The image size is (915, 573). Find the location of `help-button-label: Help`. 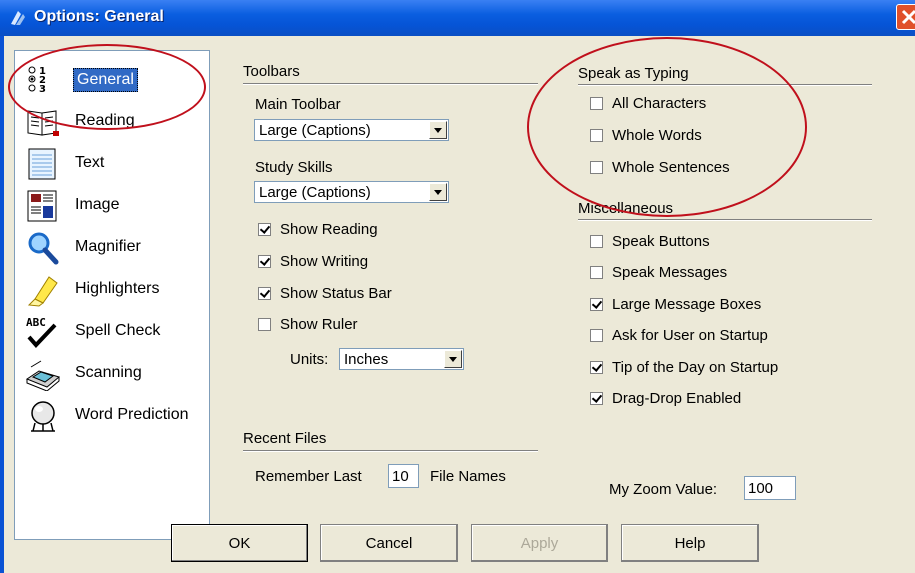

help-button-label: Help is located at coordinates (690, 543).